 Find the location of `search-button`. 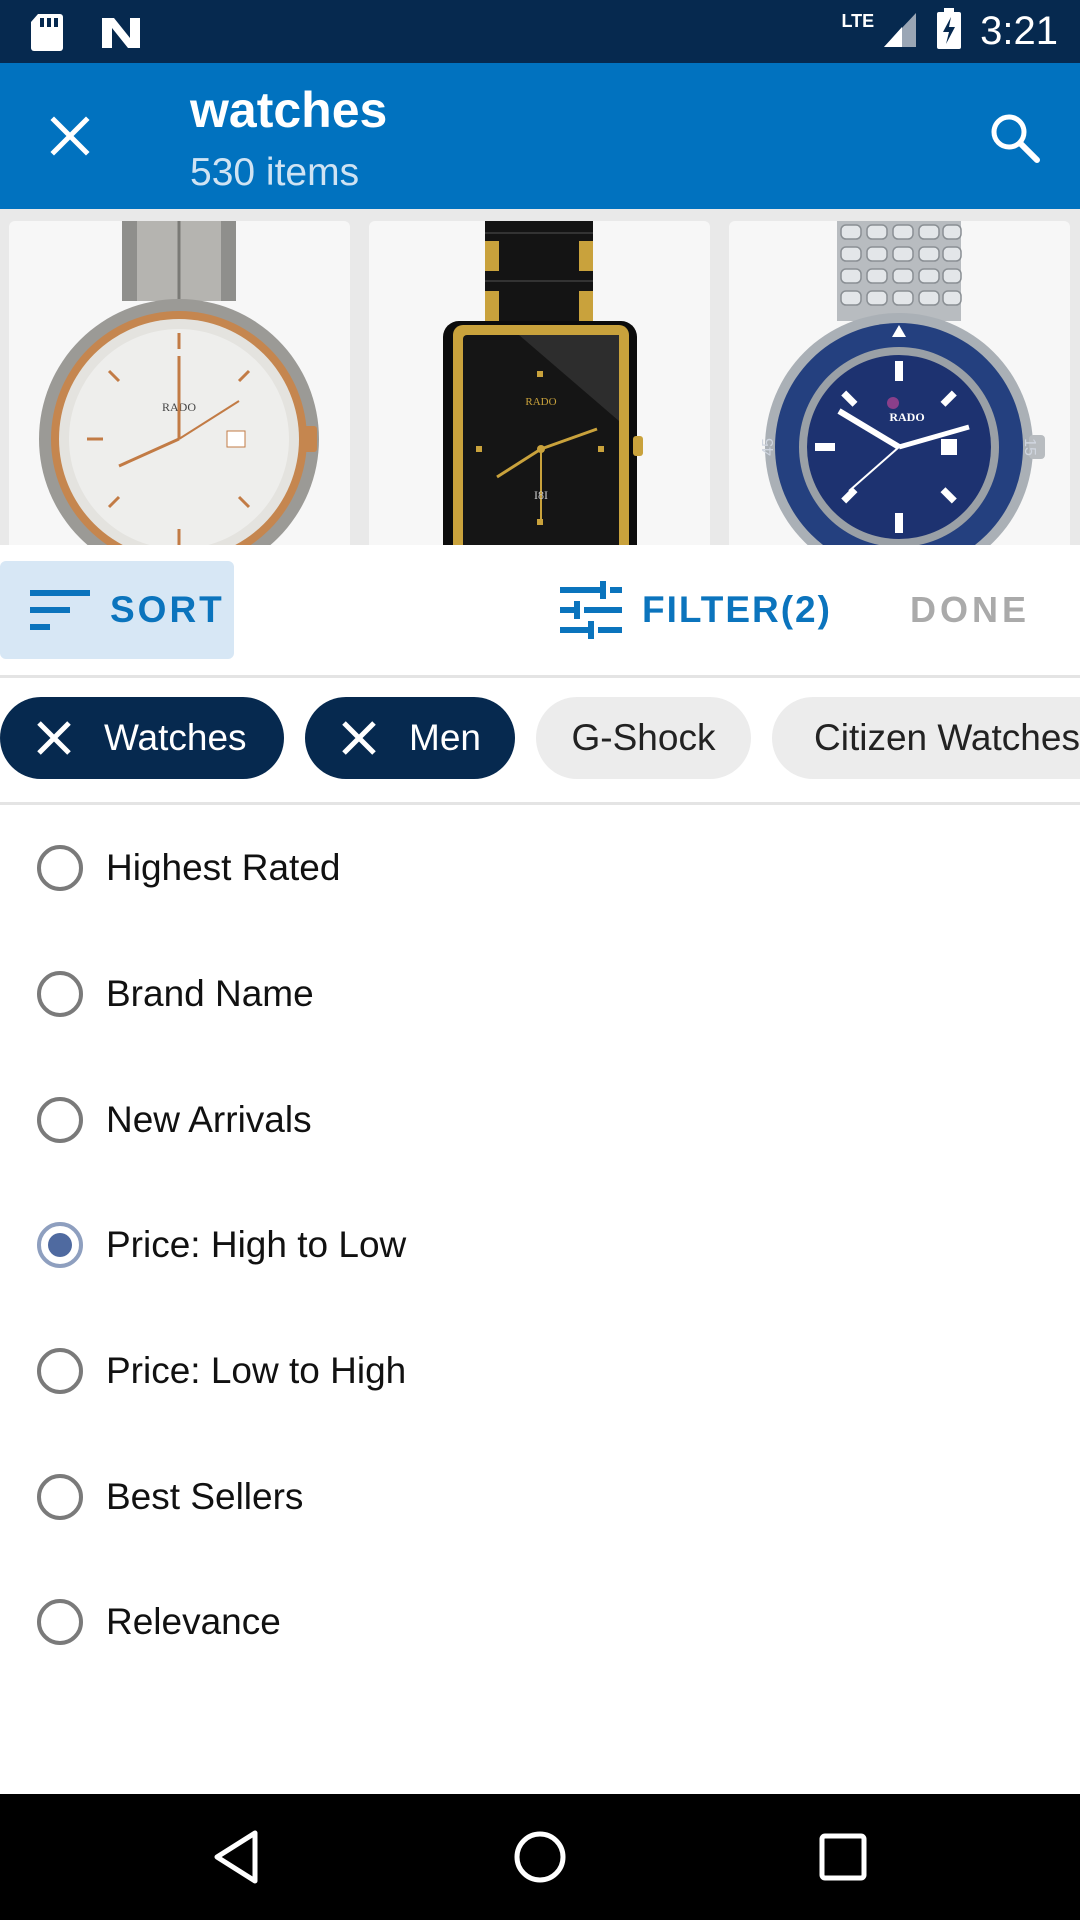

search-button is located at coordinates (1015, 138).